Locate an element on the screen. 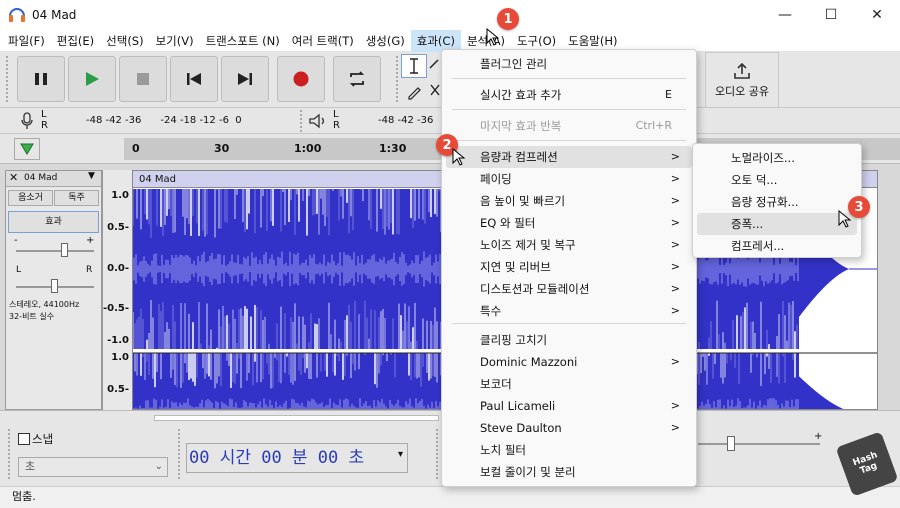  menu-item-eq-filters: EQ 와 필터 > is located at coordinates (569, 223).